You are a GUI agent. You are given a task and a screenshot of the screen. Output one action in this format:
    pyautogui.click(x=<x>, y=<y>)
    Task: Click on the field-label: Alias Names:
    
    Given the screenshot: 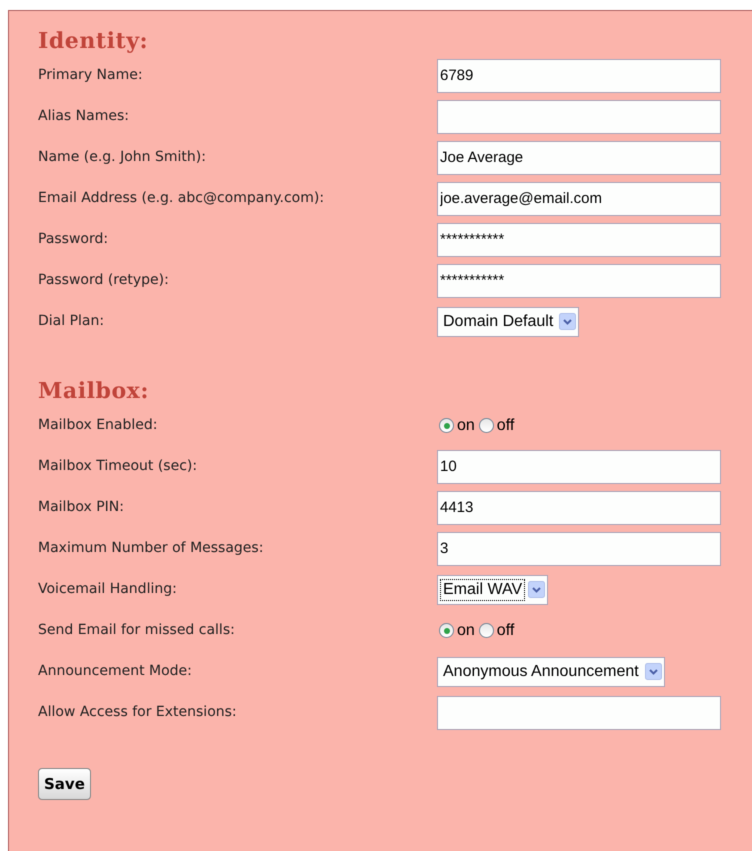 What is the action you would take?
    pyautogui.click(x=84, y=116)
    